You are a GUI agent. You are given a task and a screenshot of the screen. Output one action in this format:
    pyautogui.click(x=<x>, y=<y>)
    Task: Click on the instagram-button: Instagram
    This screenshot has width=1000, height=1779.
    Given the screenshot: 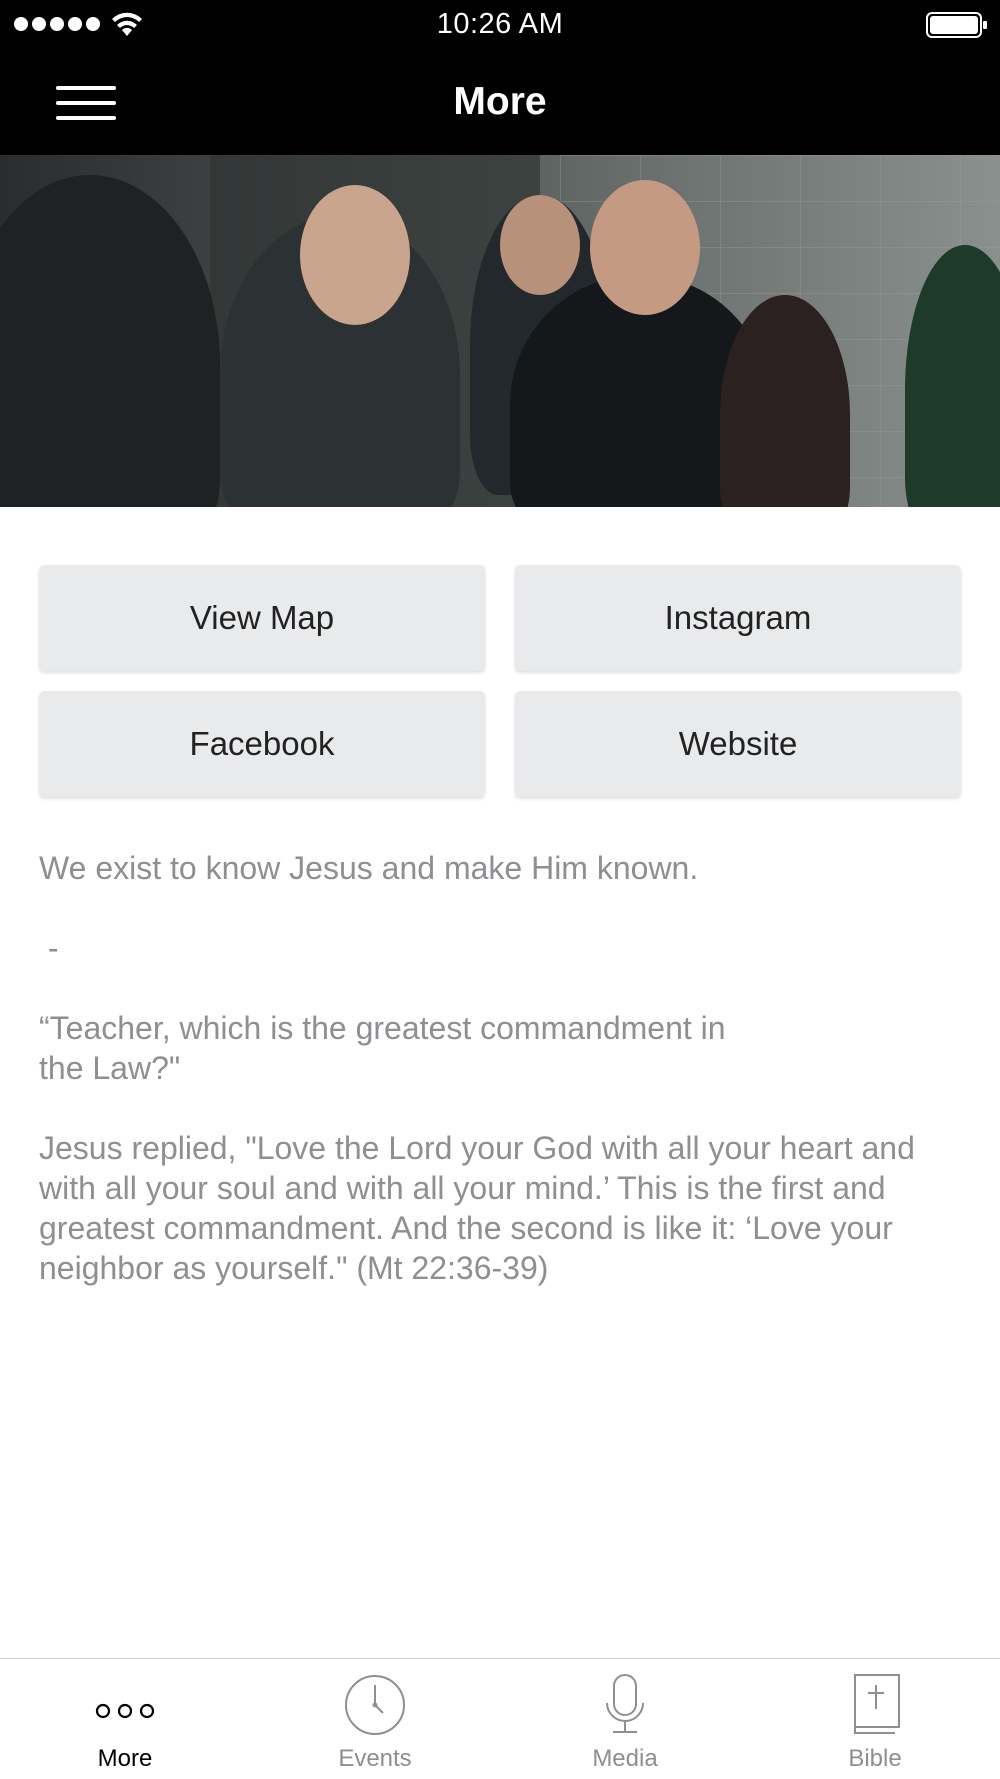 What is the action you would take?
    pyautogui.click(x=738, y=618)
    